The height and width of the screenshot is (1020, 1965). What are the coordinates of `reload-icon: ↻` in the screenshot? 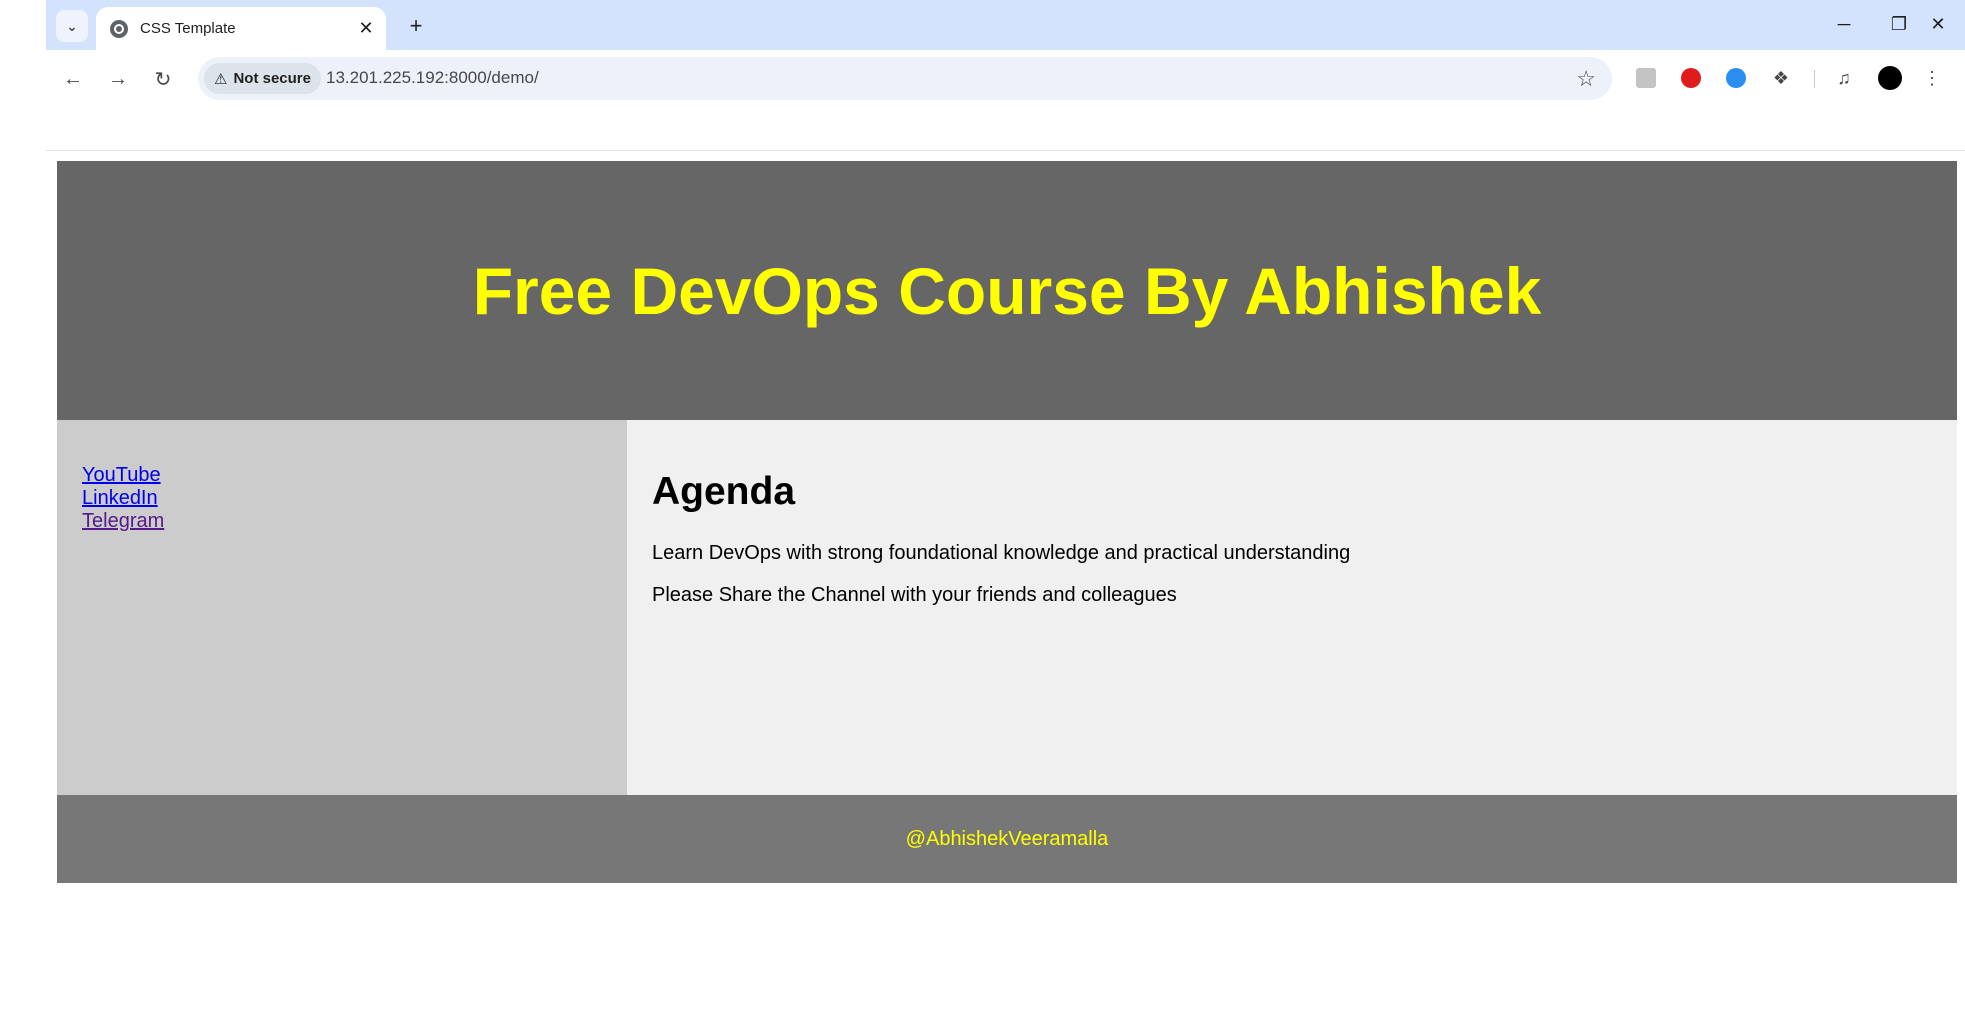 It's located at (163, 79).